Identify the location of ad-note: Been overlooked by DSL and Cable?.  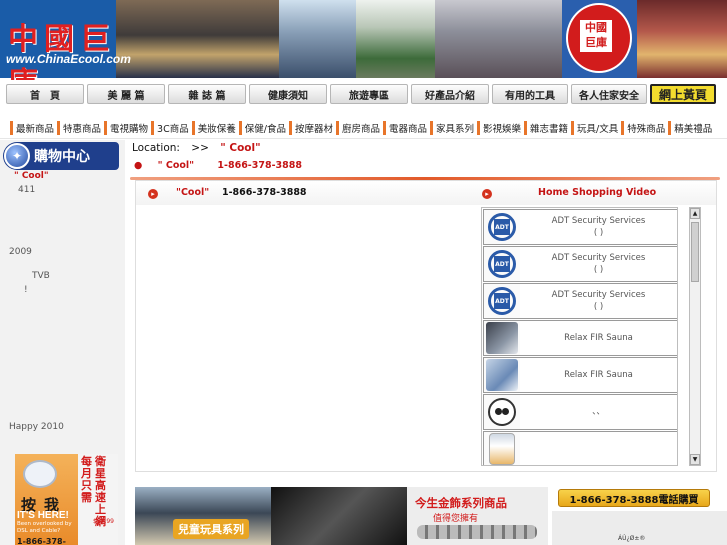
(44, 527).